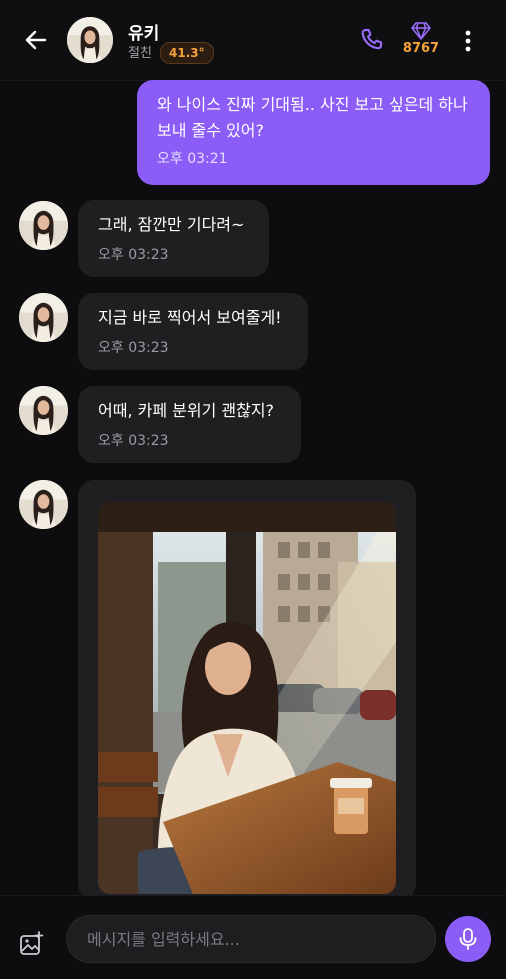  I want to click on more-vertical-icon, so click(468, 41).